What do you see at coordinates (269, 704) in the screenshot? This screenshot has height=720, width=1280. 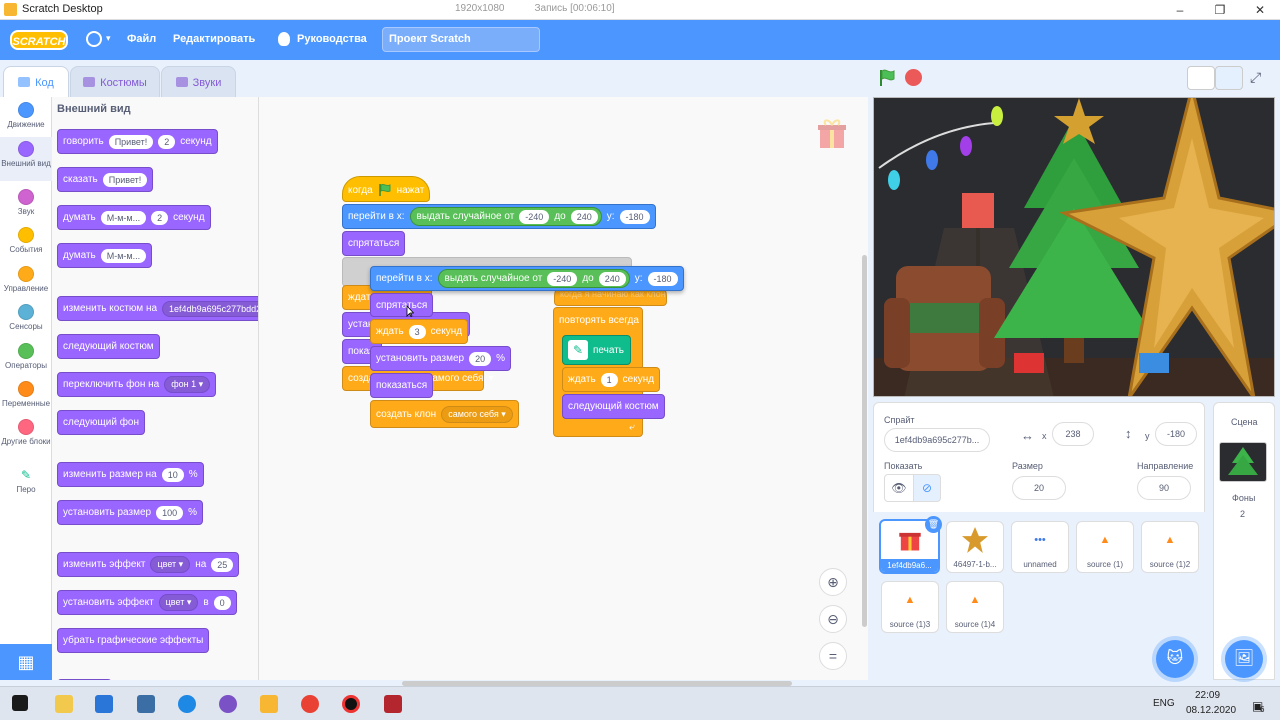 I see `scratch-taskbar-icon` at bounding box center [269, 704].